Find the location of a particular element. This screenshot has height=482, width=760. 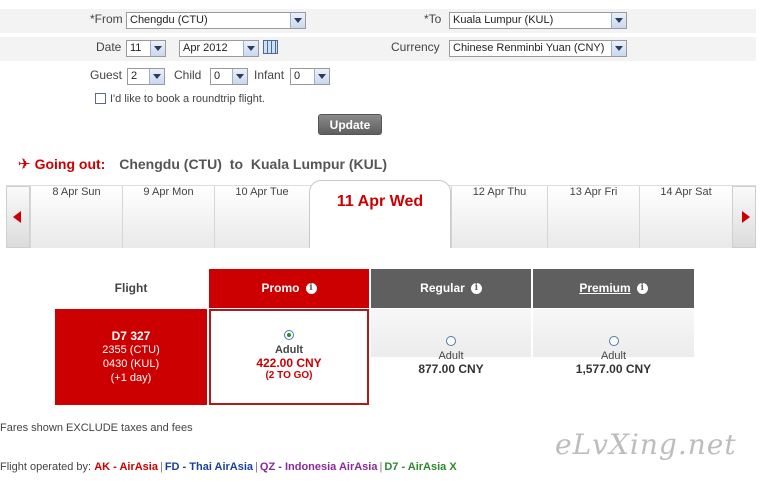

to-label: *To is located at coordinates (433, 19).